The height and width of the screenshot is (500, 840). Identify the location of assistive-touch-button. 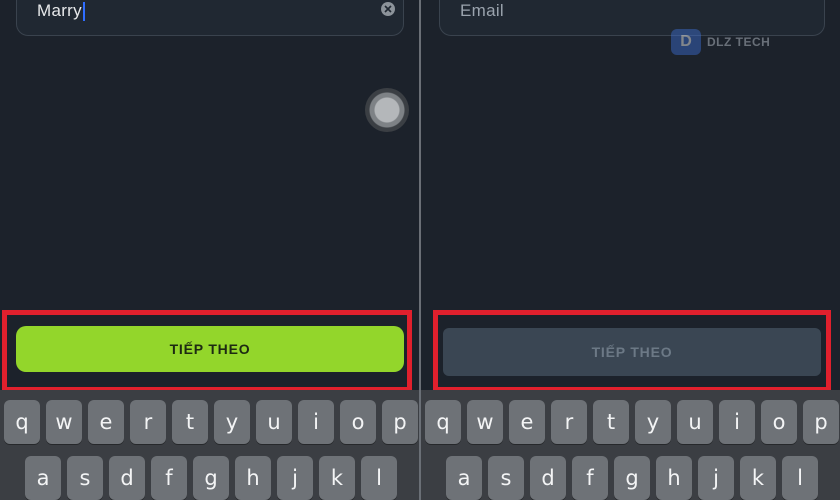
(387, 110).